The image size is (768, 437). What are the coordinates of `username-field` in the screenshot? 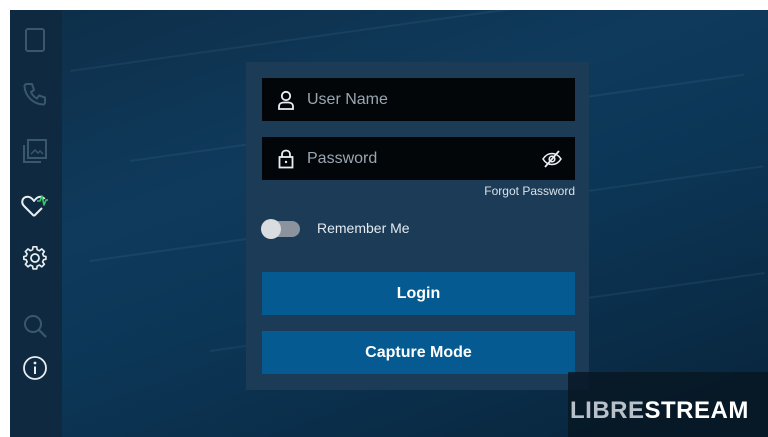 It's located at (418, 99).